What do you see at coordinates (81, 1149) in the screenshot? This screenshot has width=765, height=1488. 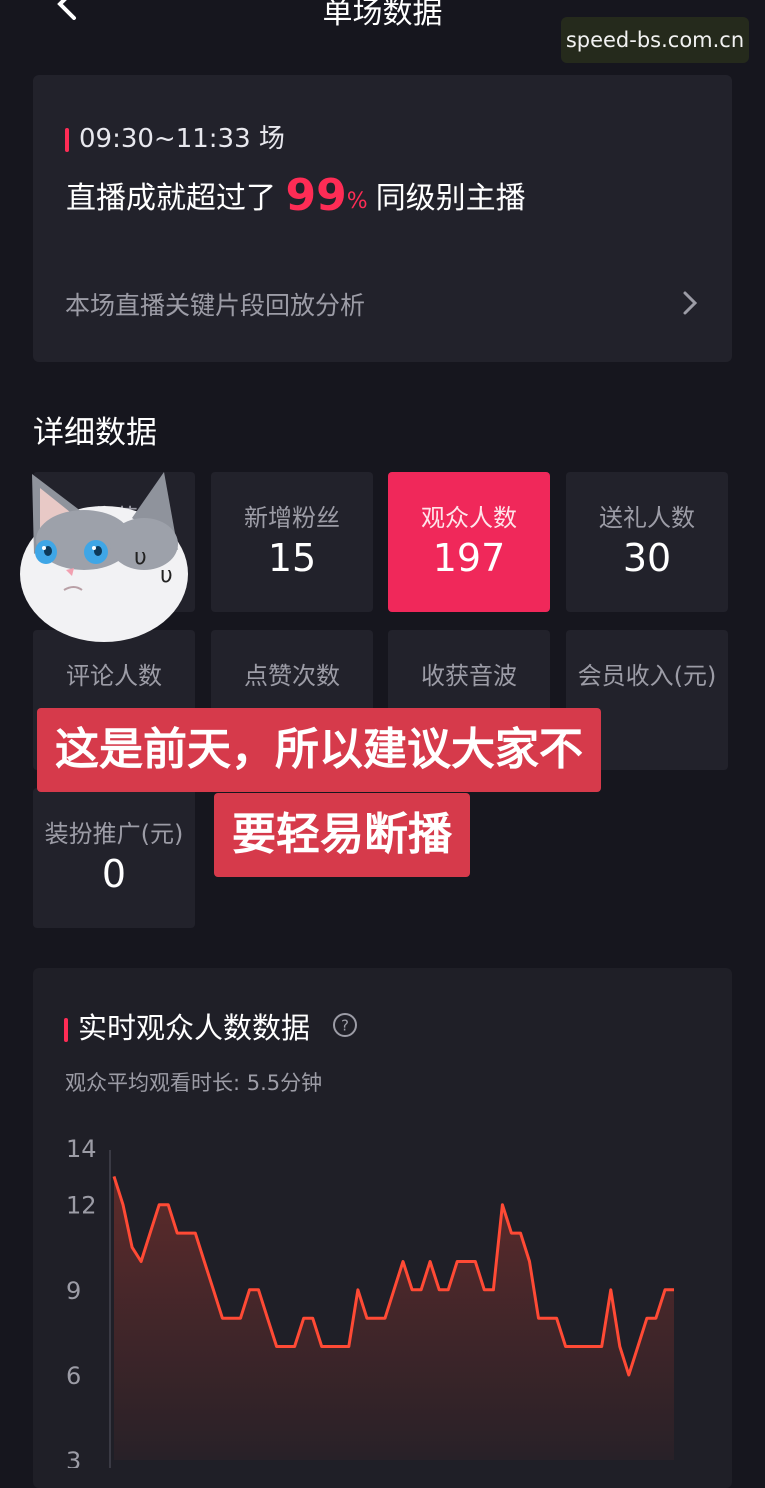 I see `y-tick-label: 14` at bounding box center [81, 1149].